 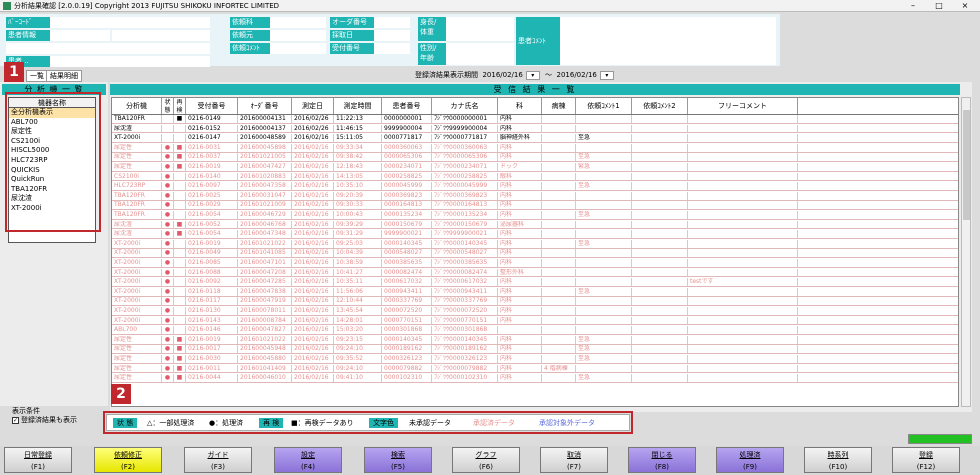 What do you see at coordinates (520, 368) in the screenshot?
I see `table-cell-dept: 内科` at bounding box center [520, 368].